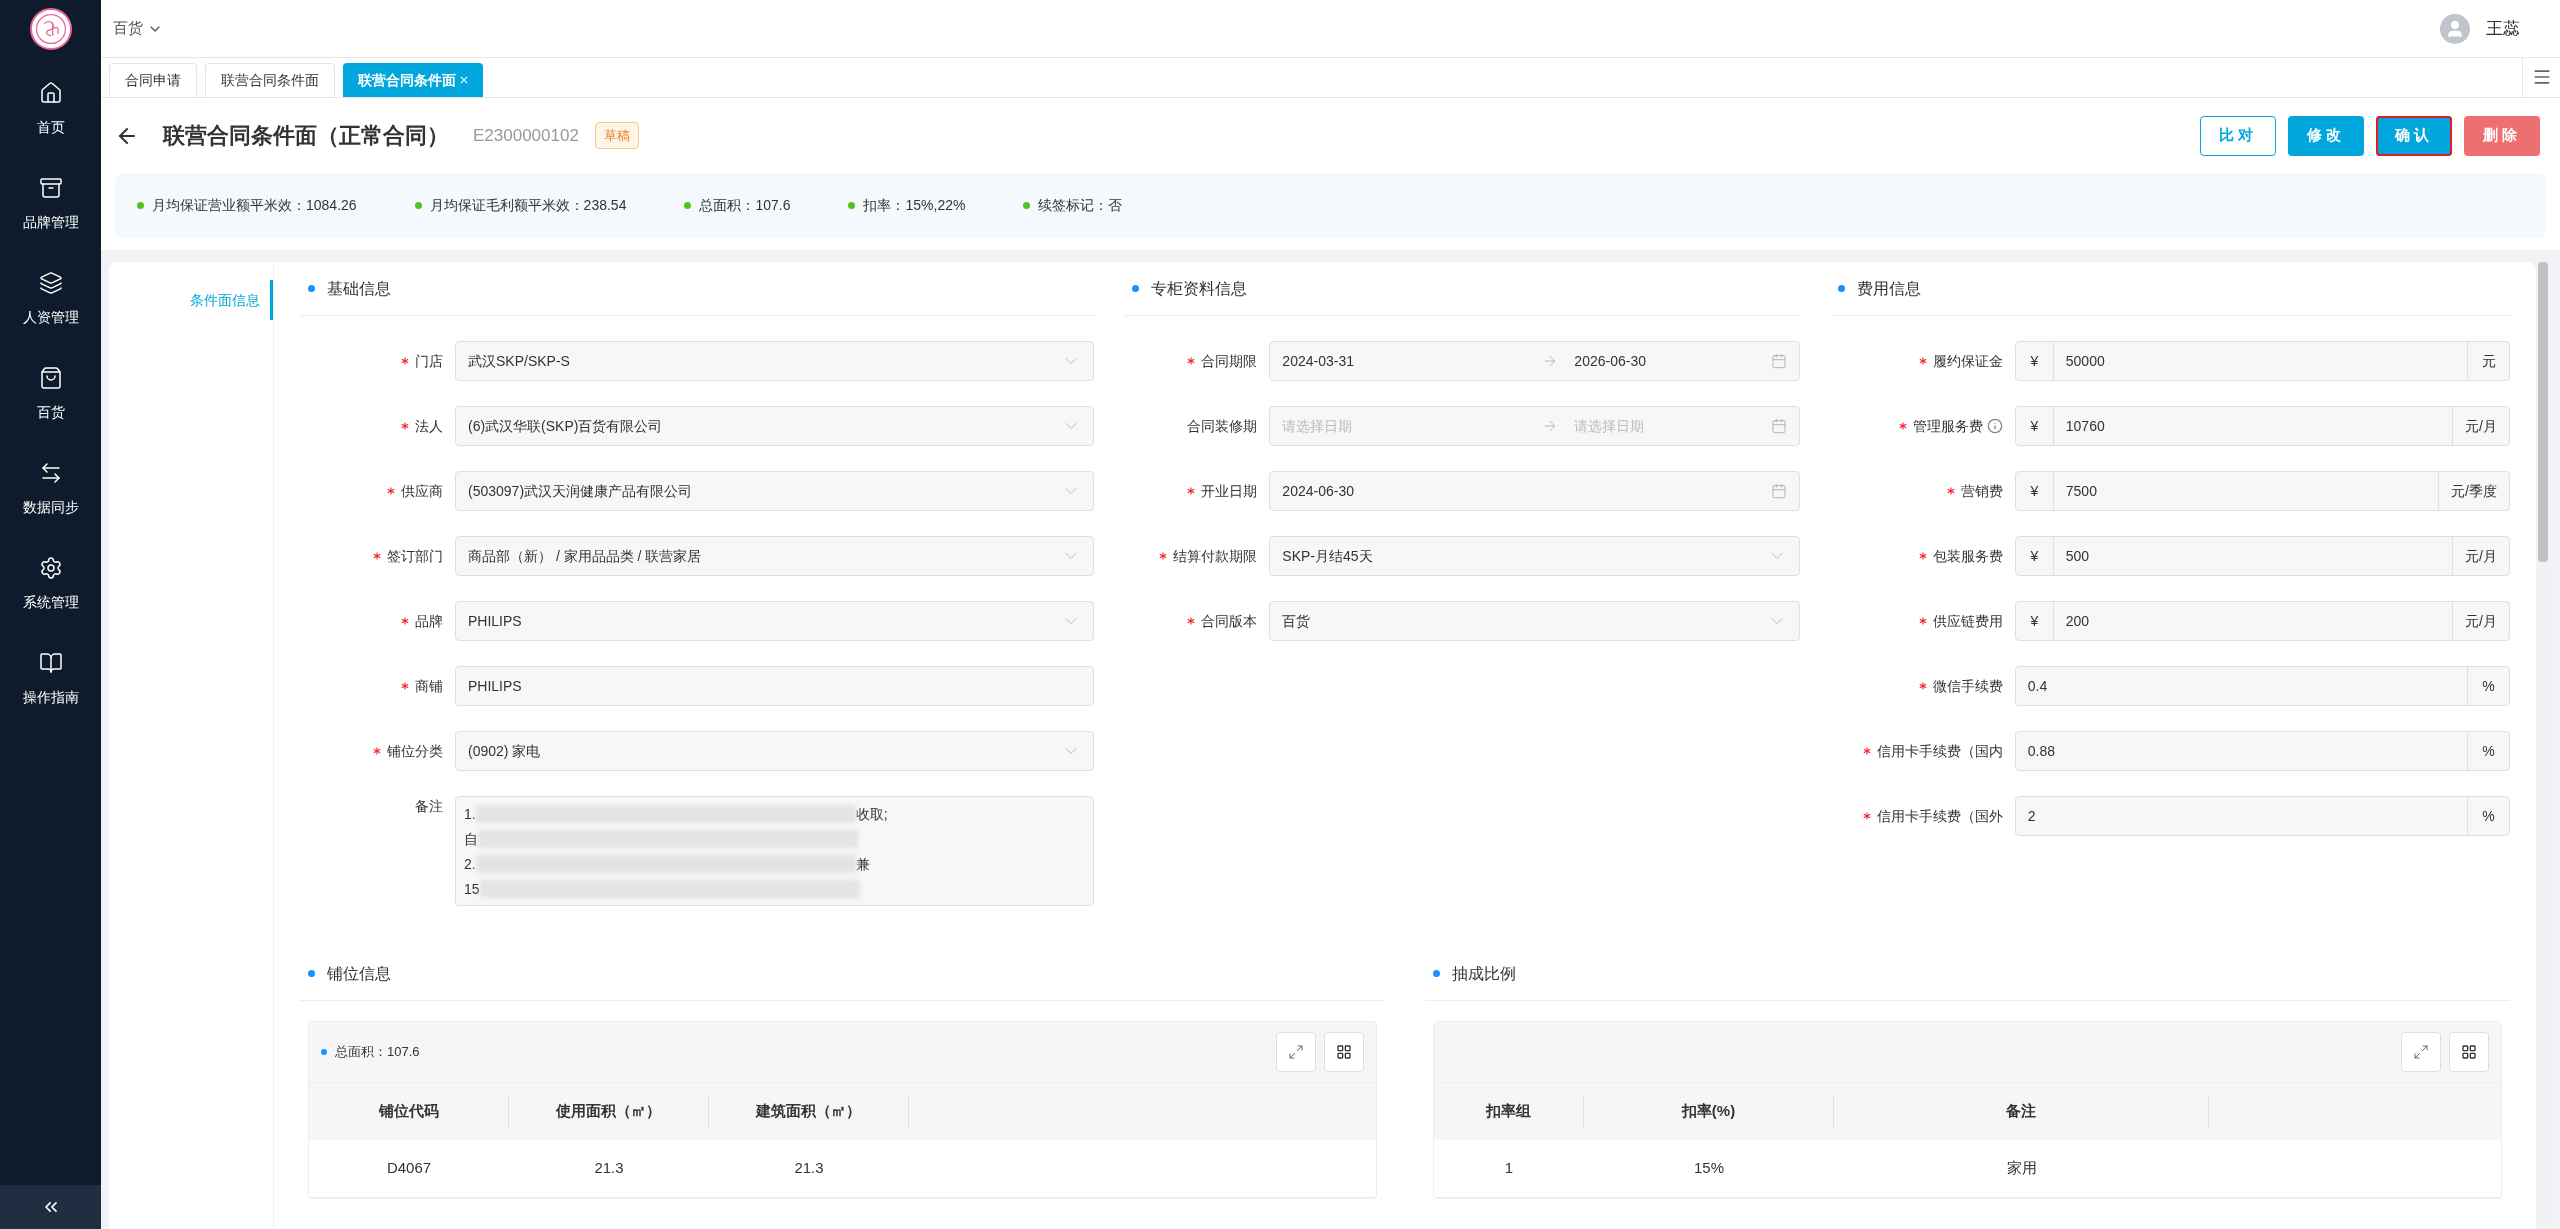 This screenshot has height=1229, width=2560. Describe the element at coordinates (1534, 556) in the screenshot. I see `select-field: SKP-月结45天` at that location.